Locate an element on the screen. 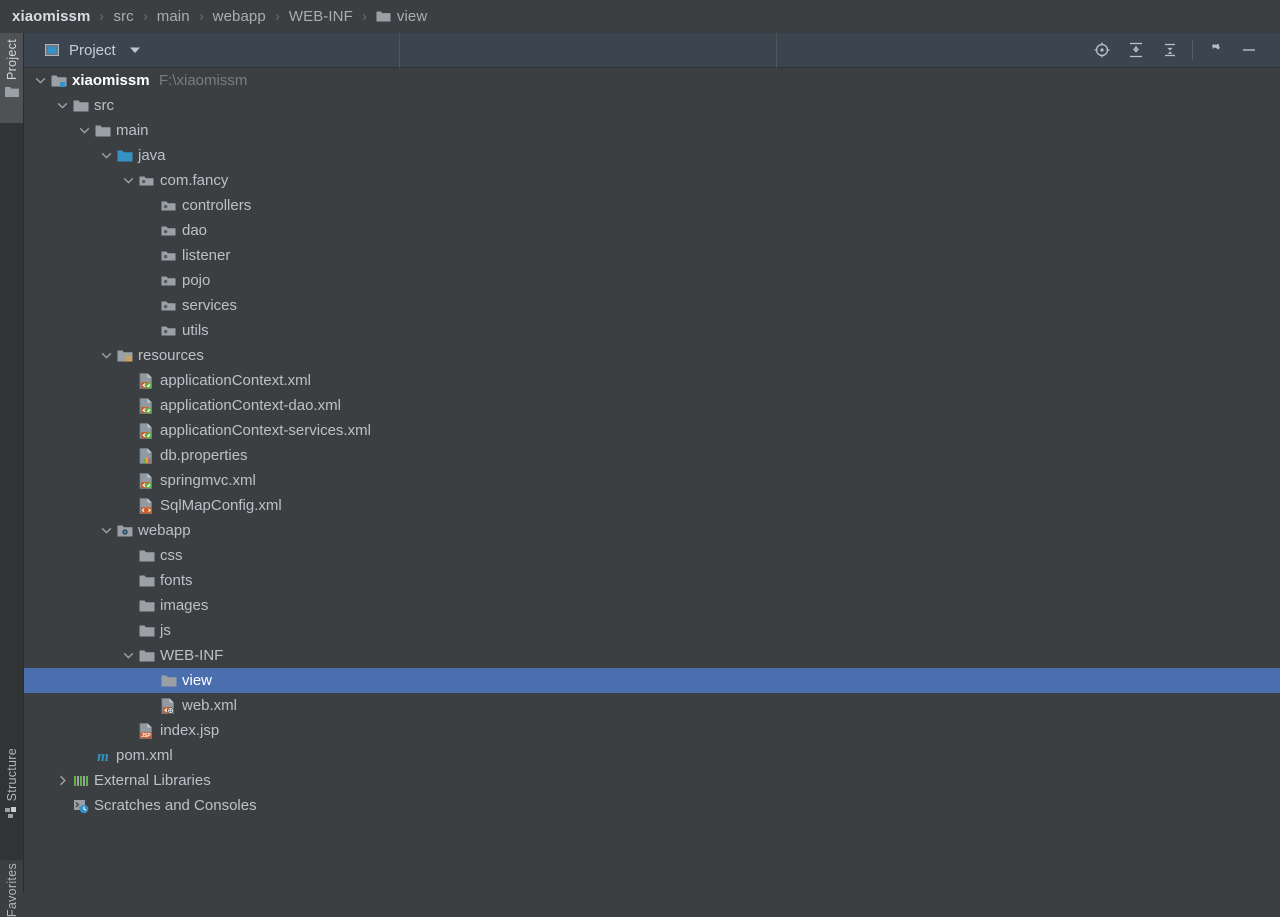  svg-text: JSP is located at coordinates (146, 736).